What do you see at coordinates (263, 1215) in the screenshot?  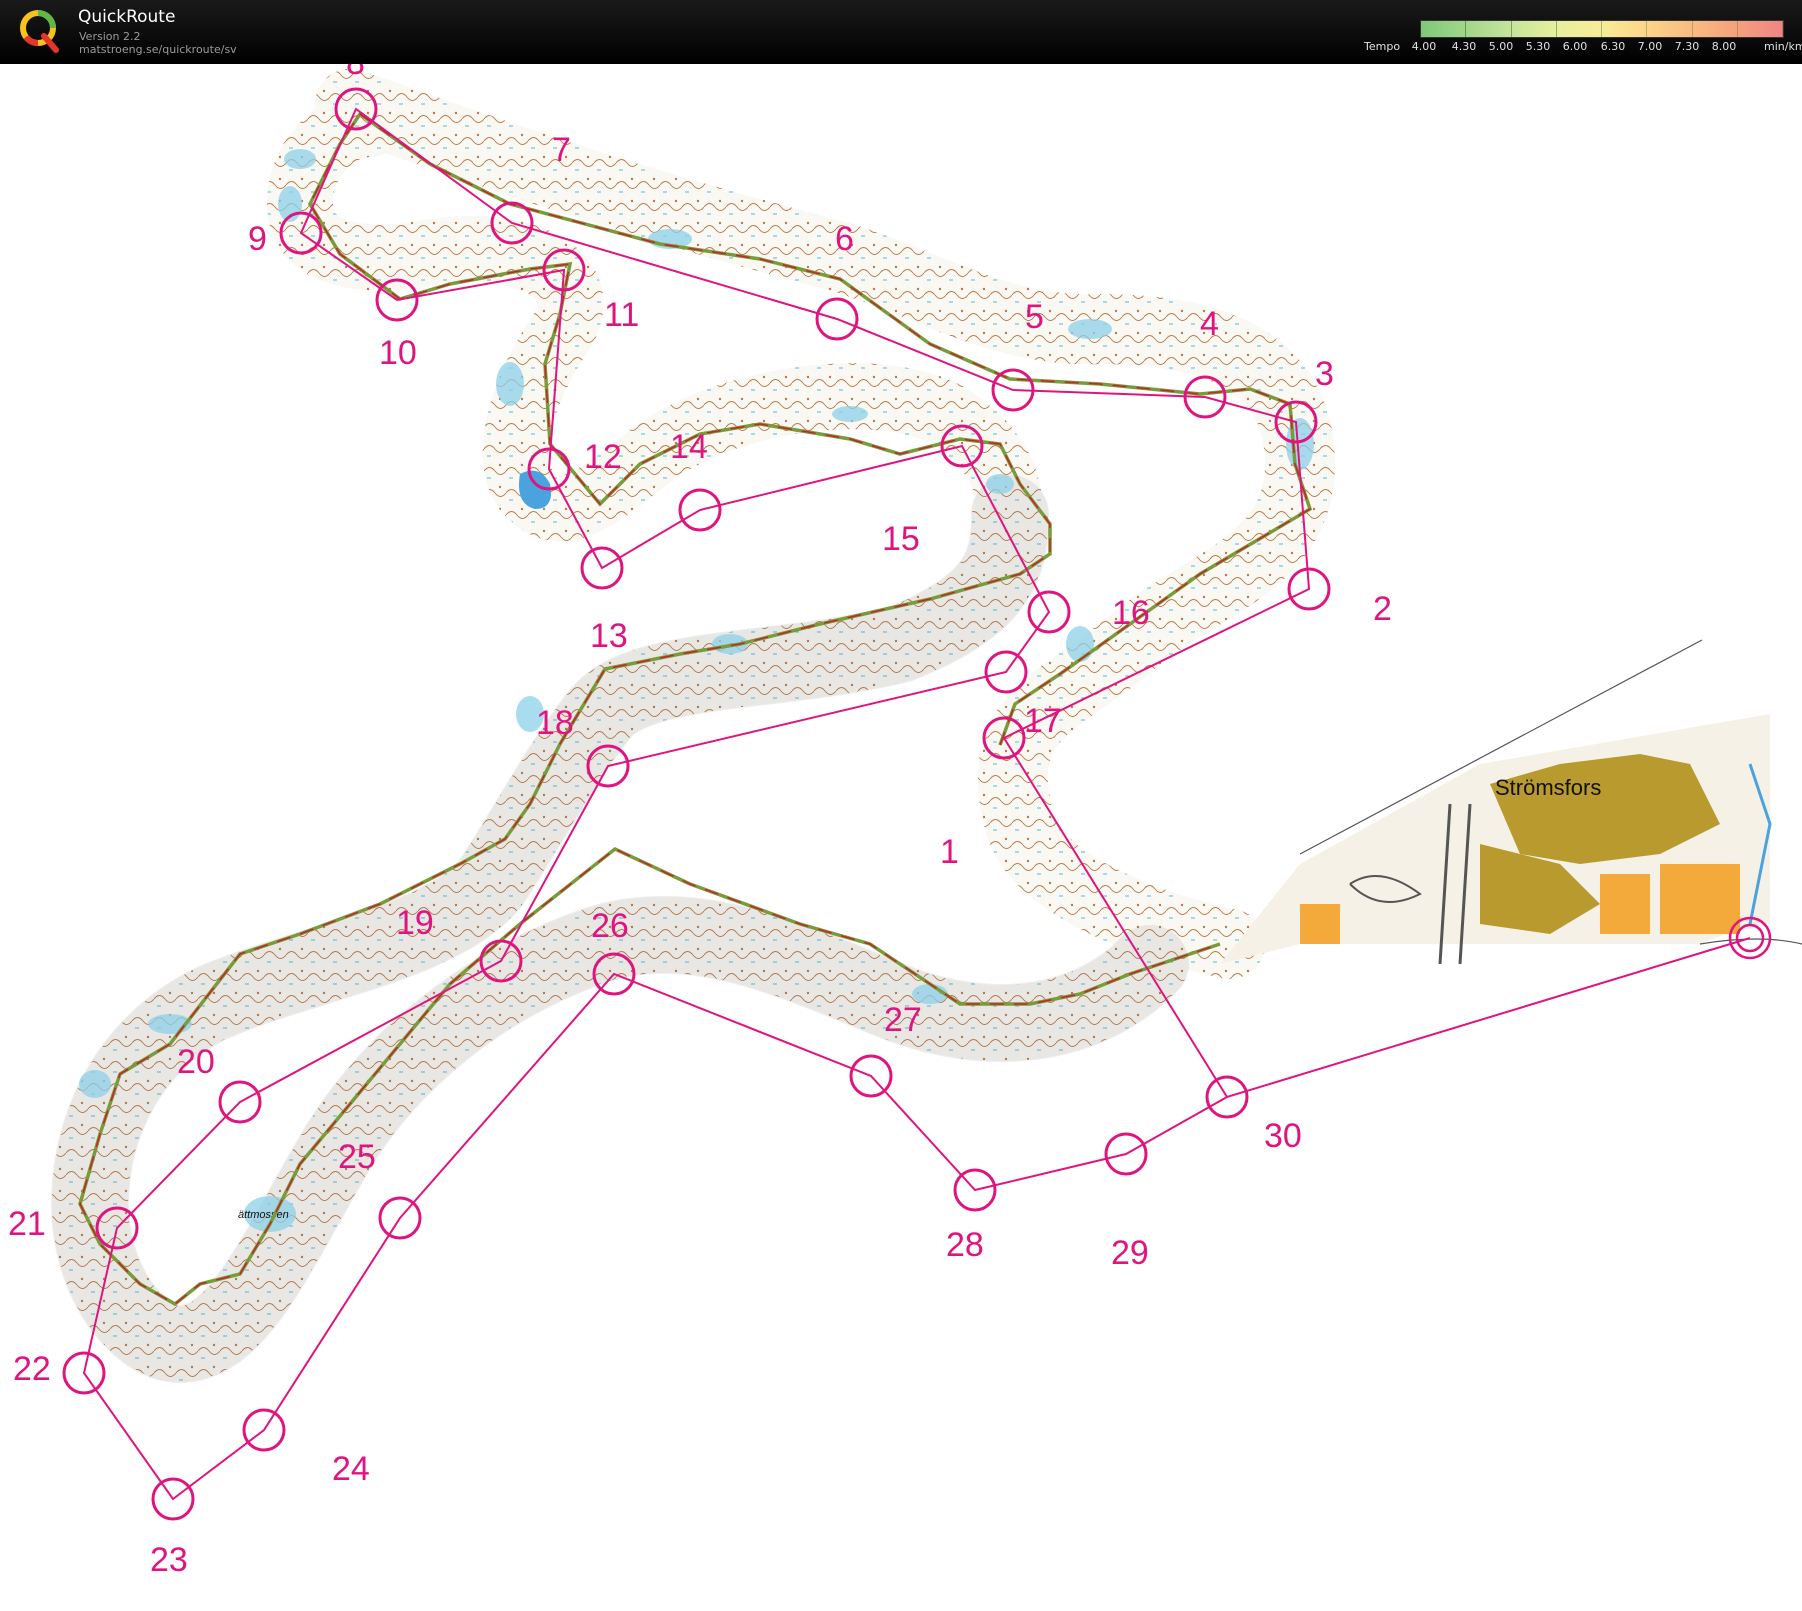 I see `lake-label: ättmossen` at bounding box center [263, 1215].